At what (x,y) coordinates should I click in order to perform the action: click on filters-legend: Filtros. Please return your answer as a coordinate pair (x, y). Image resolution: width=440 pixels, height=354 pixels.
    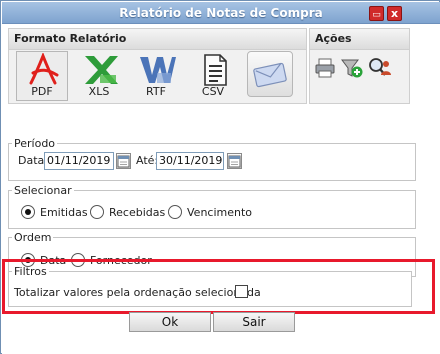
    Looking at the image, I should click on (30, 271).